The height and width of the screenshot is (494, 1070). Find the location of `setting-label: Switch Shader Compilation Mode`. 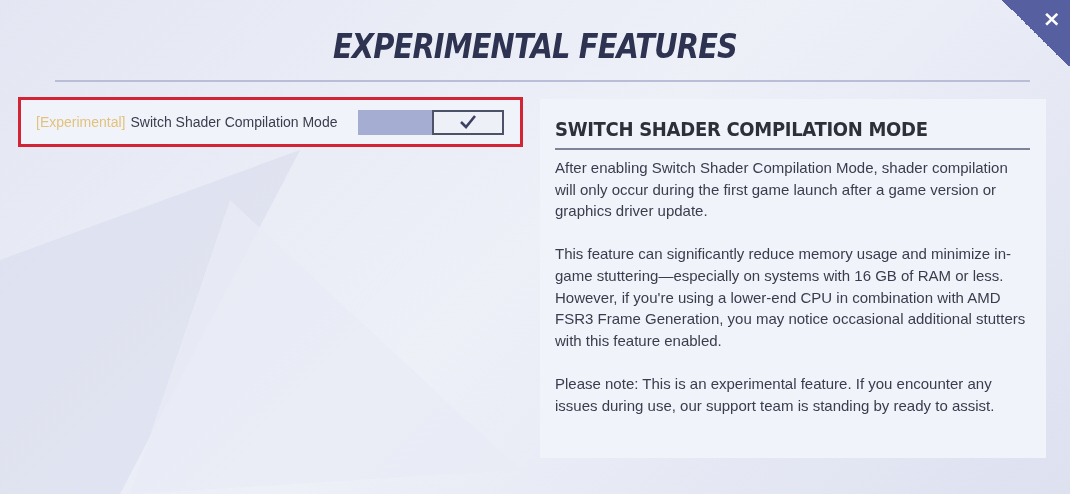

setting-label: Switch Shader Compilation Mode is located at coordinates (234, 122).